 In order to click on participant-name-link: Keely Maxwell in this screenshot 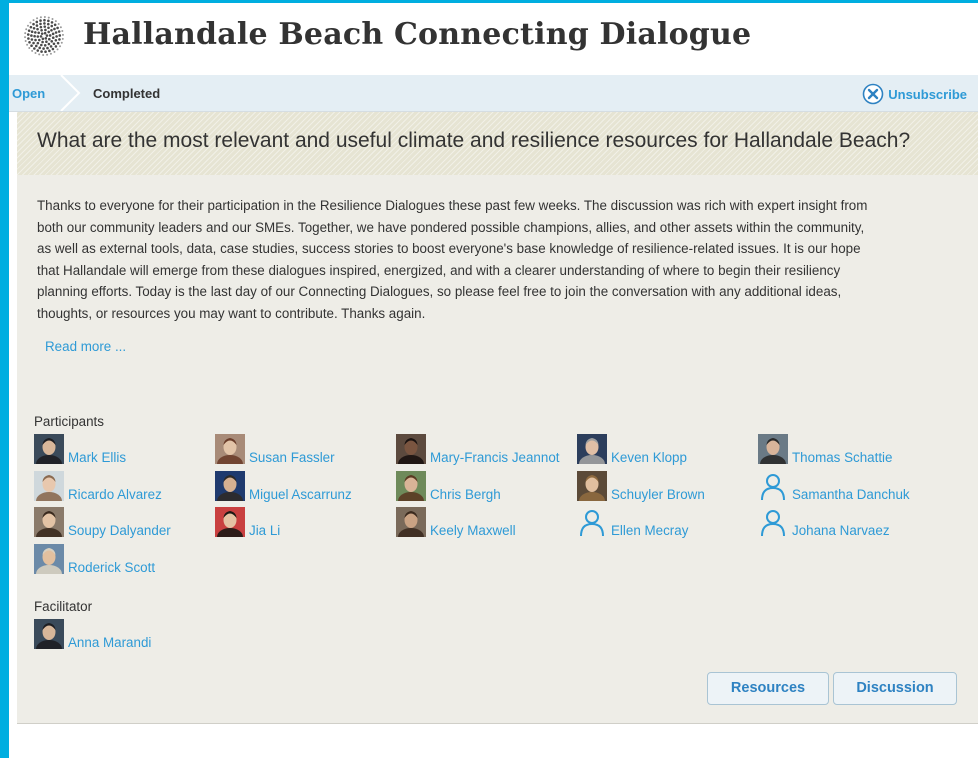, I will do `click(473, 530)`.